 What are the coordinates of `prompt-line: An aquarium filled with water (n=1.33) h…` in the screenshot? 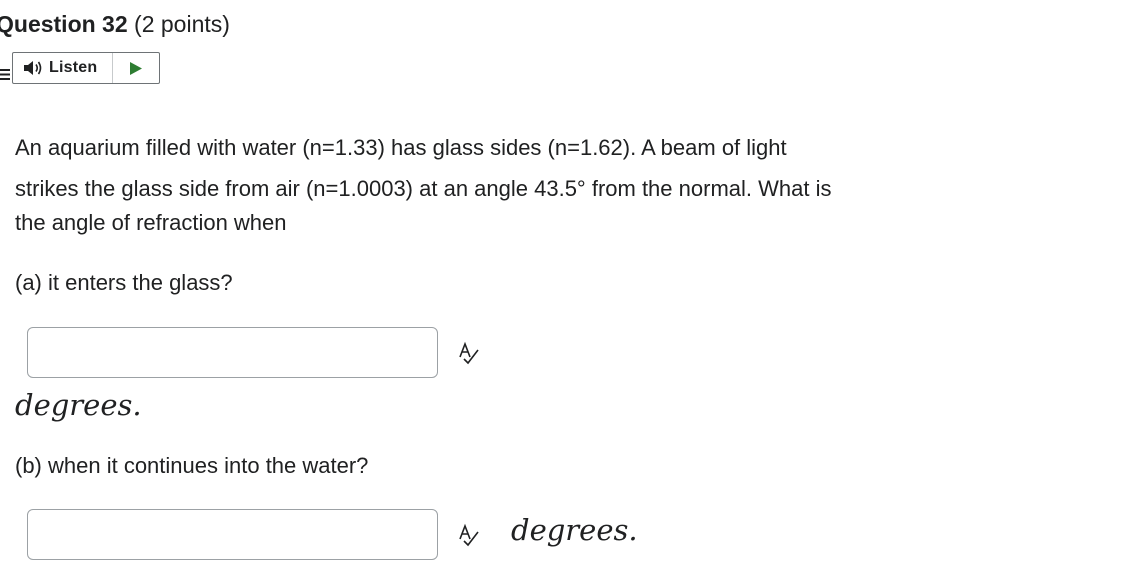 It's located at (401, 147).